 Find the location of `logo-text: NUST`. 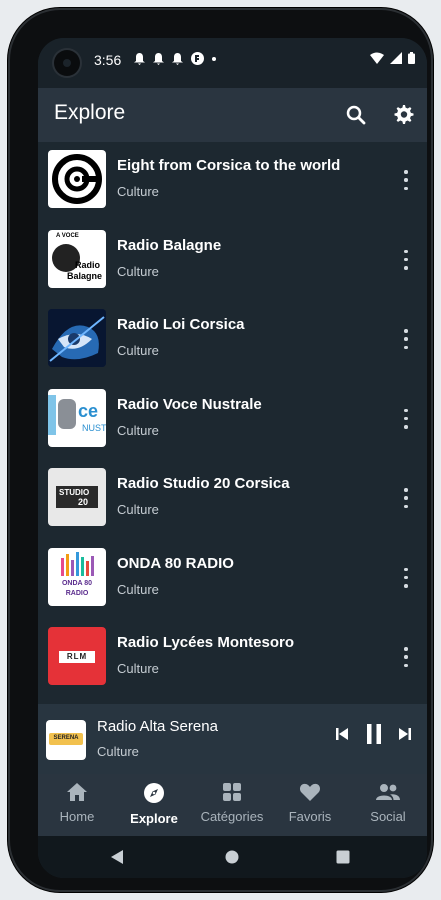

logo-text: NUST is located at coordinates (94, 427).